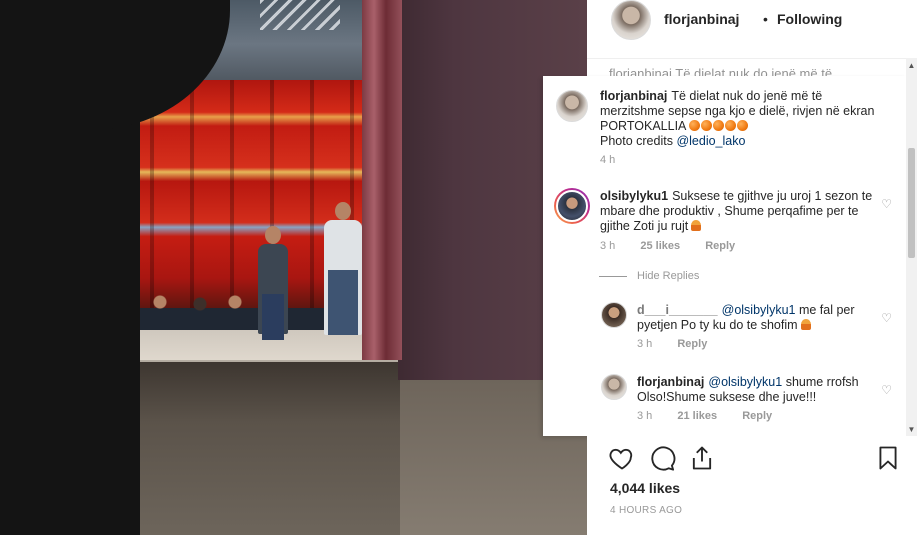 Image resolution: width=917 pixels, height=535 pixels. I want to click on scroll-up-arrow-icon: ▲, so click(911, 66).